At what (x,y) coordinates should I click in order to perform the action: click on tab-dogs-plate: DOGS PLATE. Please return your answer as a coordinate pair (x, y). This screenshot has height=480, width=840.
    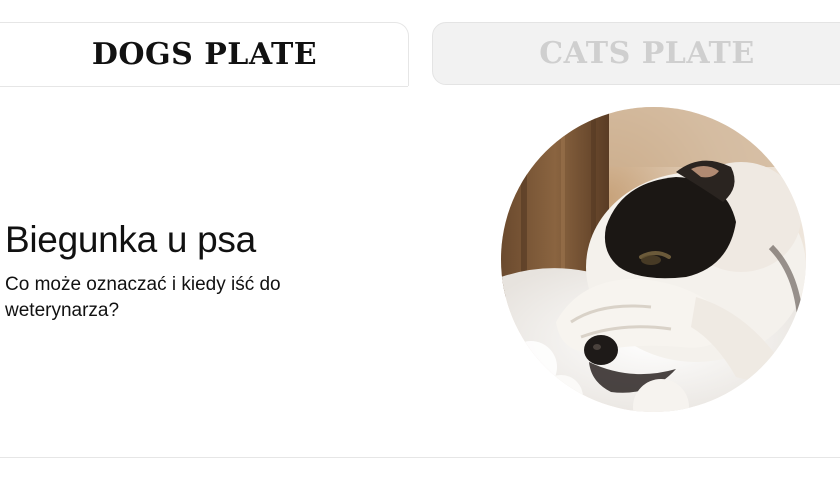
    Looking at the image, I should click on (204, 54).